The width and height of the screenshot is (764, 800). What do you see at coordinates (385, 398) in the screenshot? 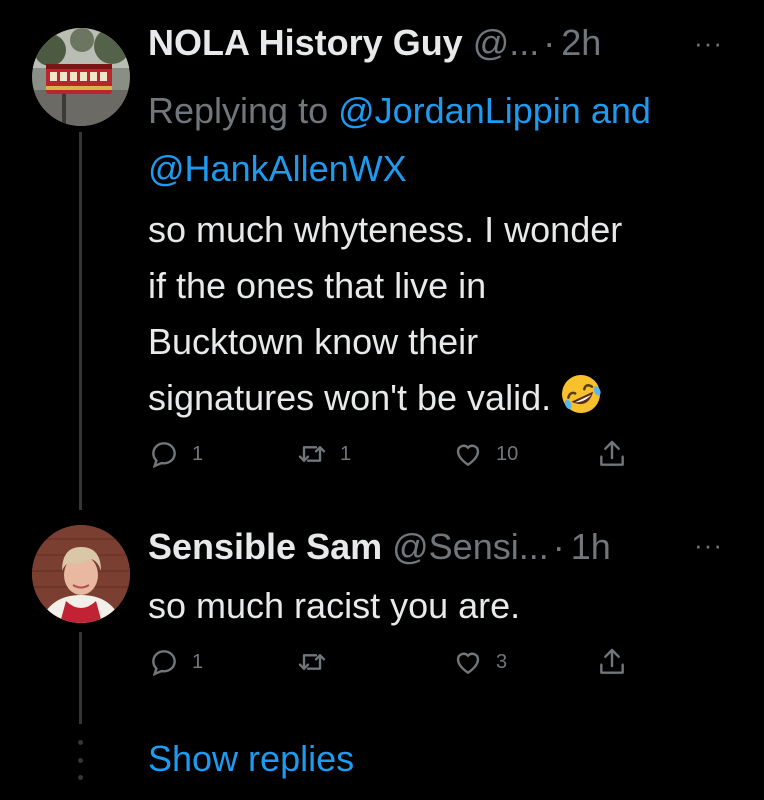
I see `tweet-text-line: signatures won't be valid.` at bounding box center [385, 398].